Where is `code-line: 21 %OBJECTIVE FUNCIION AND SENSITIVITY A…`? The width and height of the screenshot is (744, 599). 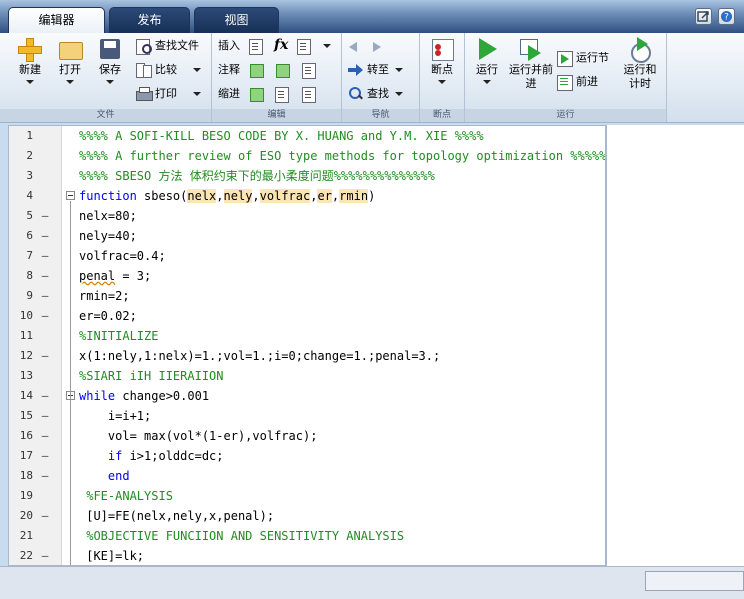
code-line: 21 %OBJECTIVE FUNCIION AND SENSITIVITY A… is located at coordinates (307, 536).